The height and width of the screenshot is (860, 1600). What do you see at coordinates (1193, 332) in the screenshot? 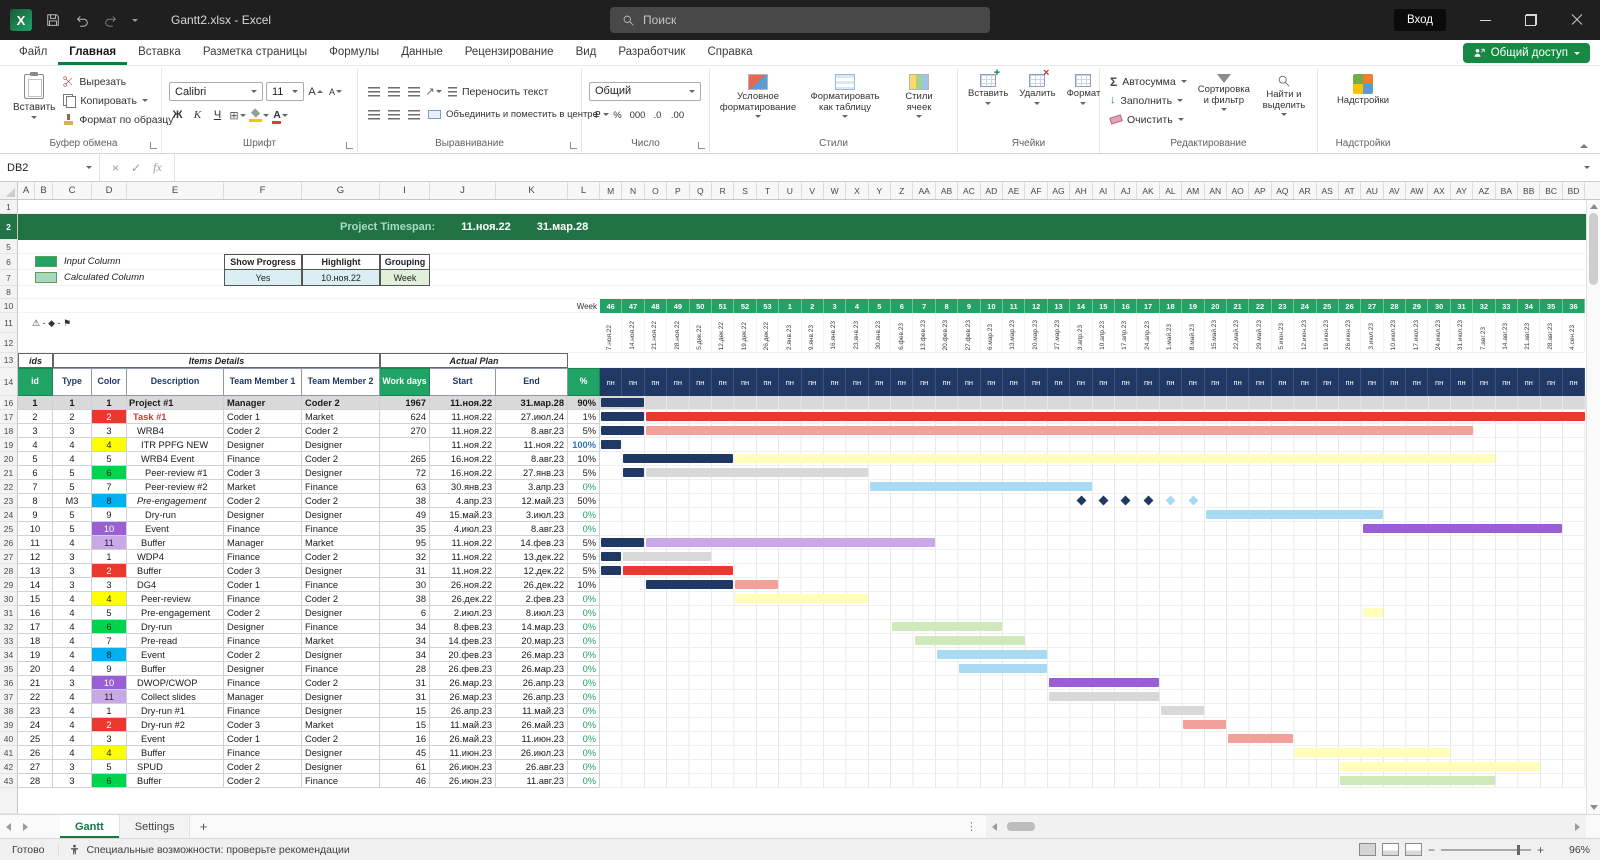
I see `week-date-cell: 8.май.23` at bounding box center [1193, 332].